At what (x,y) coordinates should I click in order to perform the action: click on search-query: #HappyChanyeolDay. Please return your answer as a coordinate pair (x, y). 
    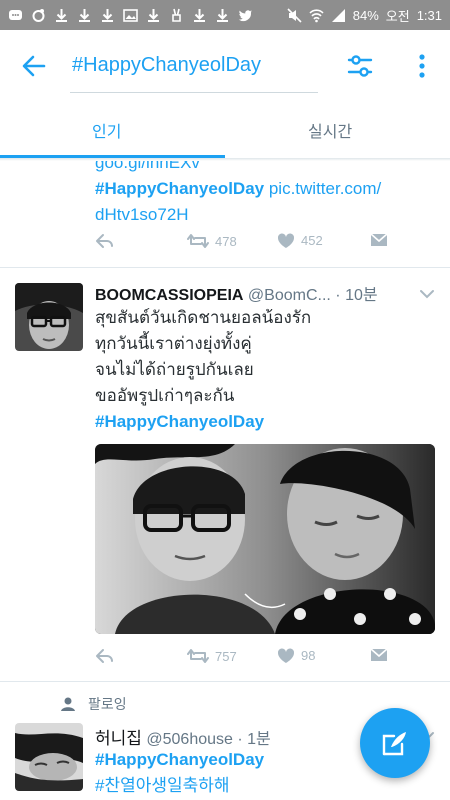
    Looking at the image, I should click on (166, 65).